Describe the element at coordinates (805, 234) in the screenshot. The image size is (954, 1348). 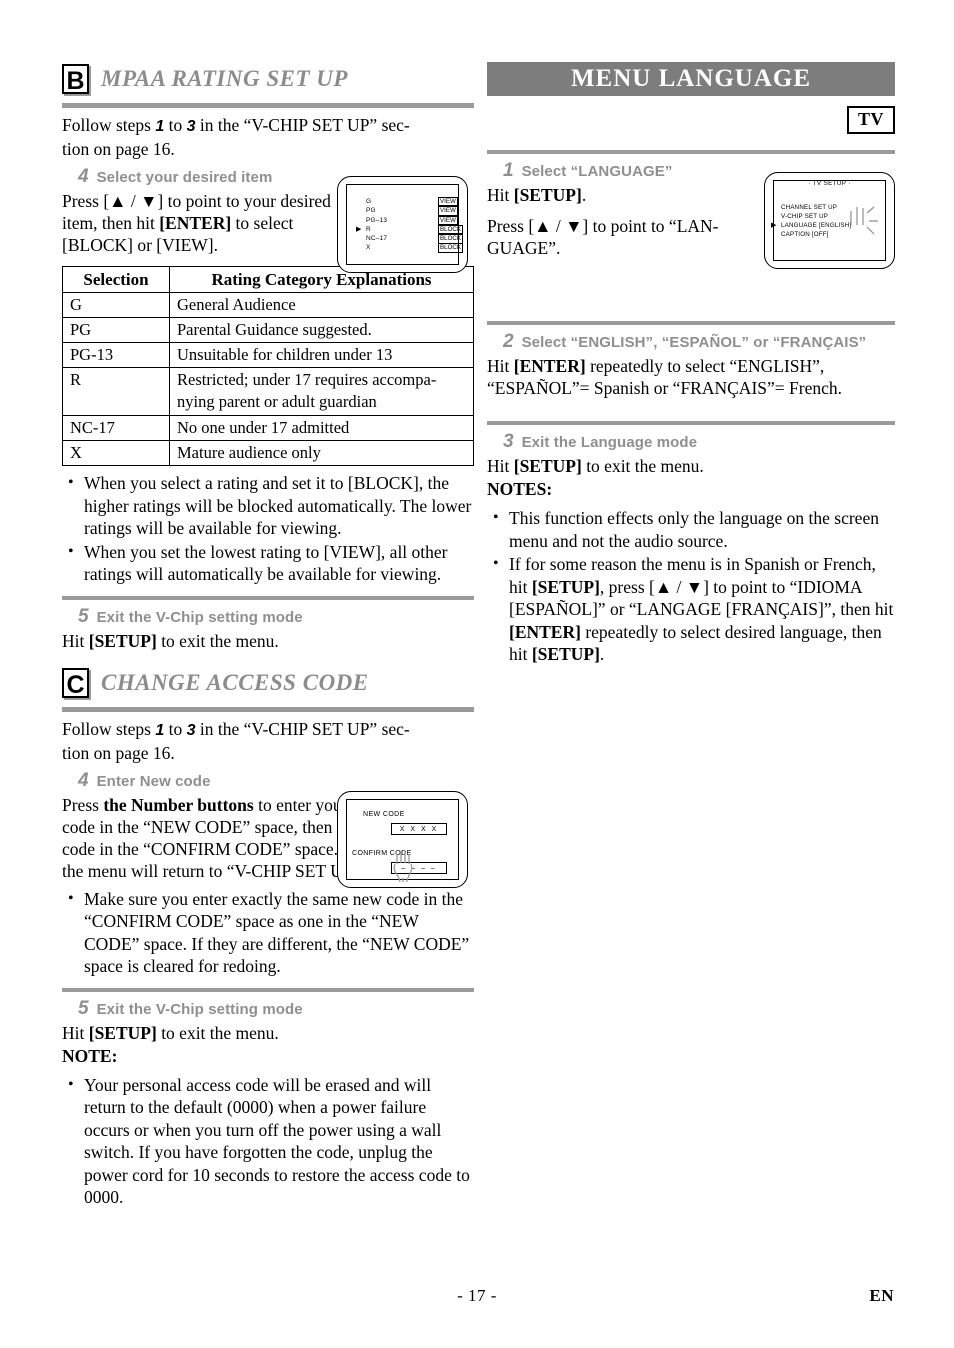
I see `menu-item-label: CAPTION [OFF]` at that location.